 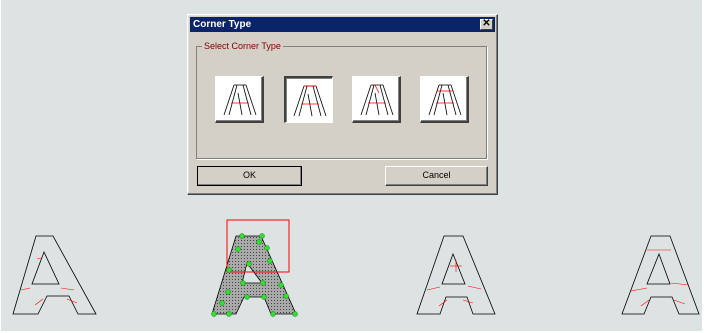 I want to click on corner-type-3-icon, so click(x=377, y=100).